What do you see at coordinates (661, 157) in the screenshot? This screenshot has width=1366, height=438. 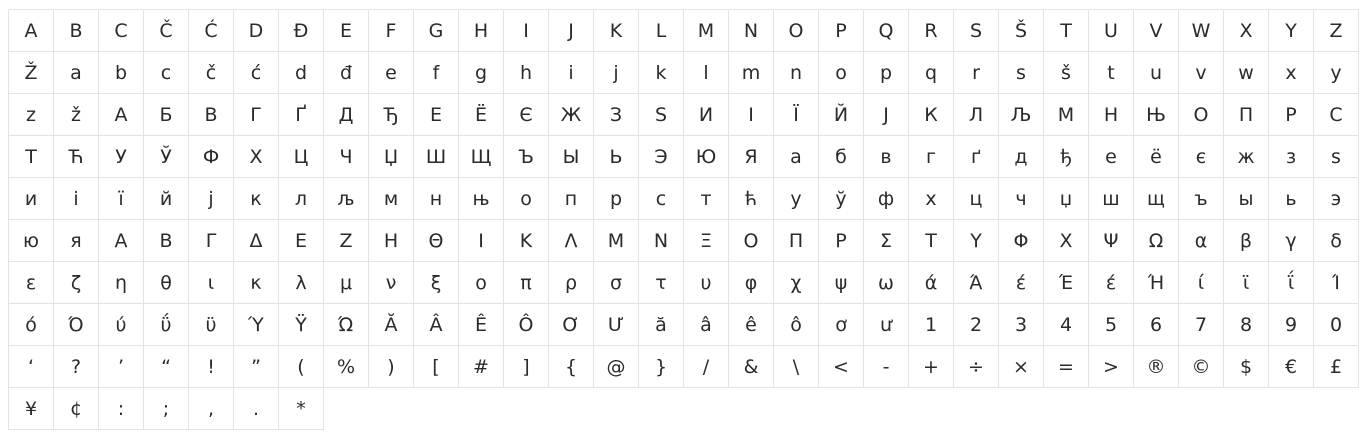 I see `glyph-cell: Э` at bounding box center [661, 157].